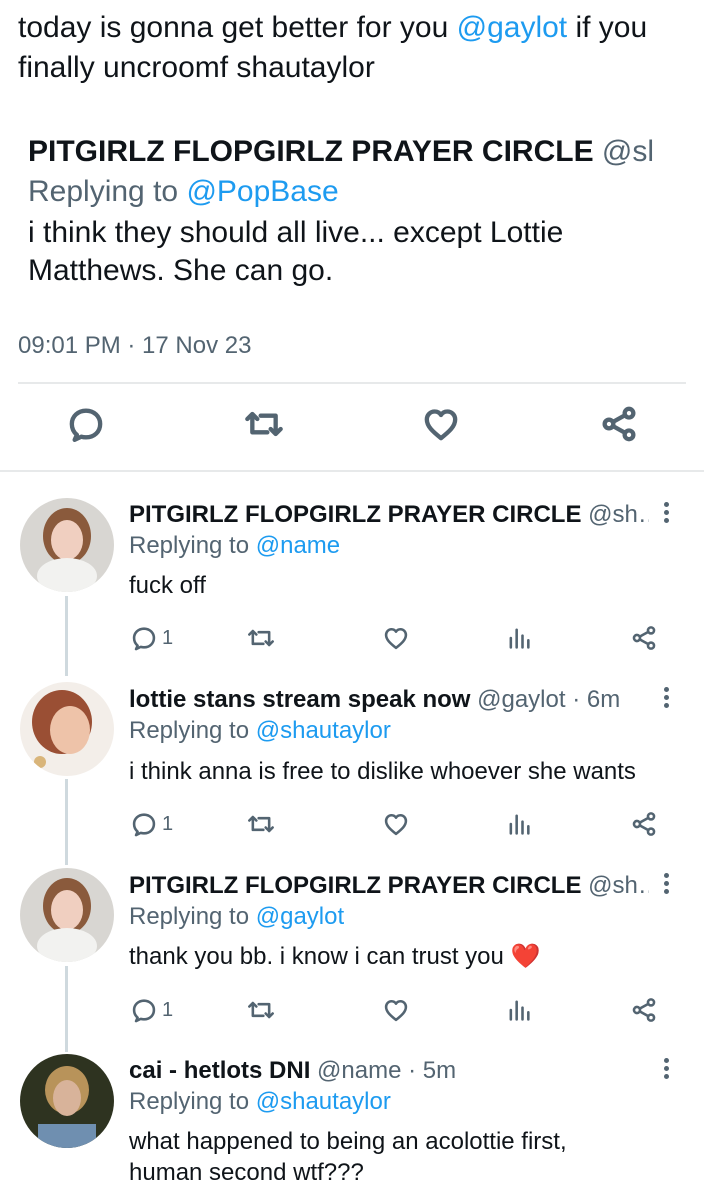  I want to click on reply-author-handle: @name · 5m, so click(387, 1070).